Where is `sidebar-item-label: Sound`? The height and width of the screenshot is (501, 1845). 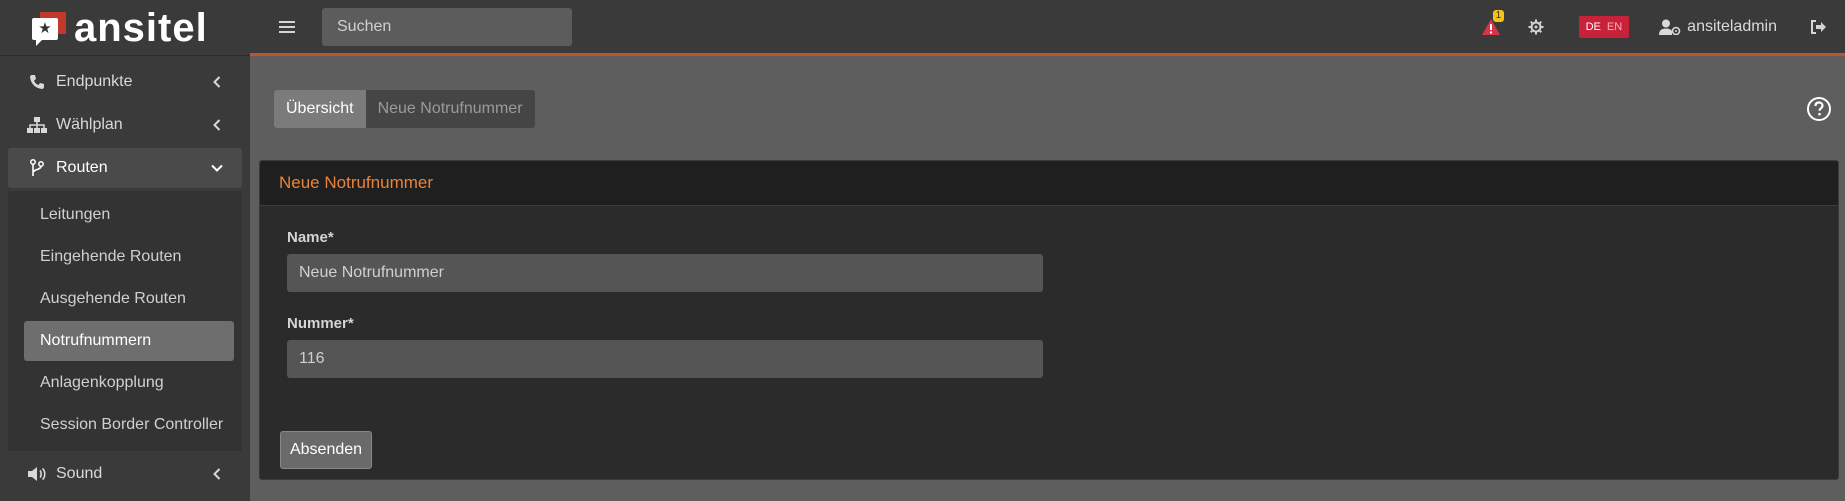 sidebar-item-label: Sound is located at coordinates (79, 473).